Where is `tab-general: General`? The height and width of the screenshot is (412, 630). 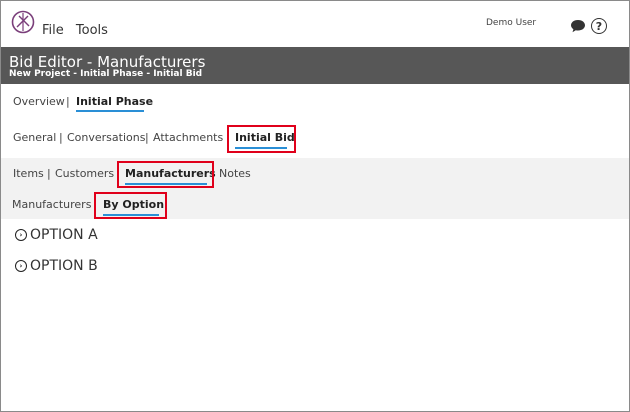 tab-general: General is located at coordinates (34, 137).